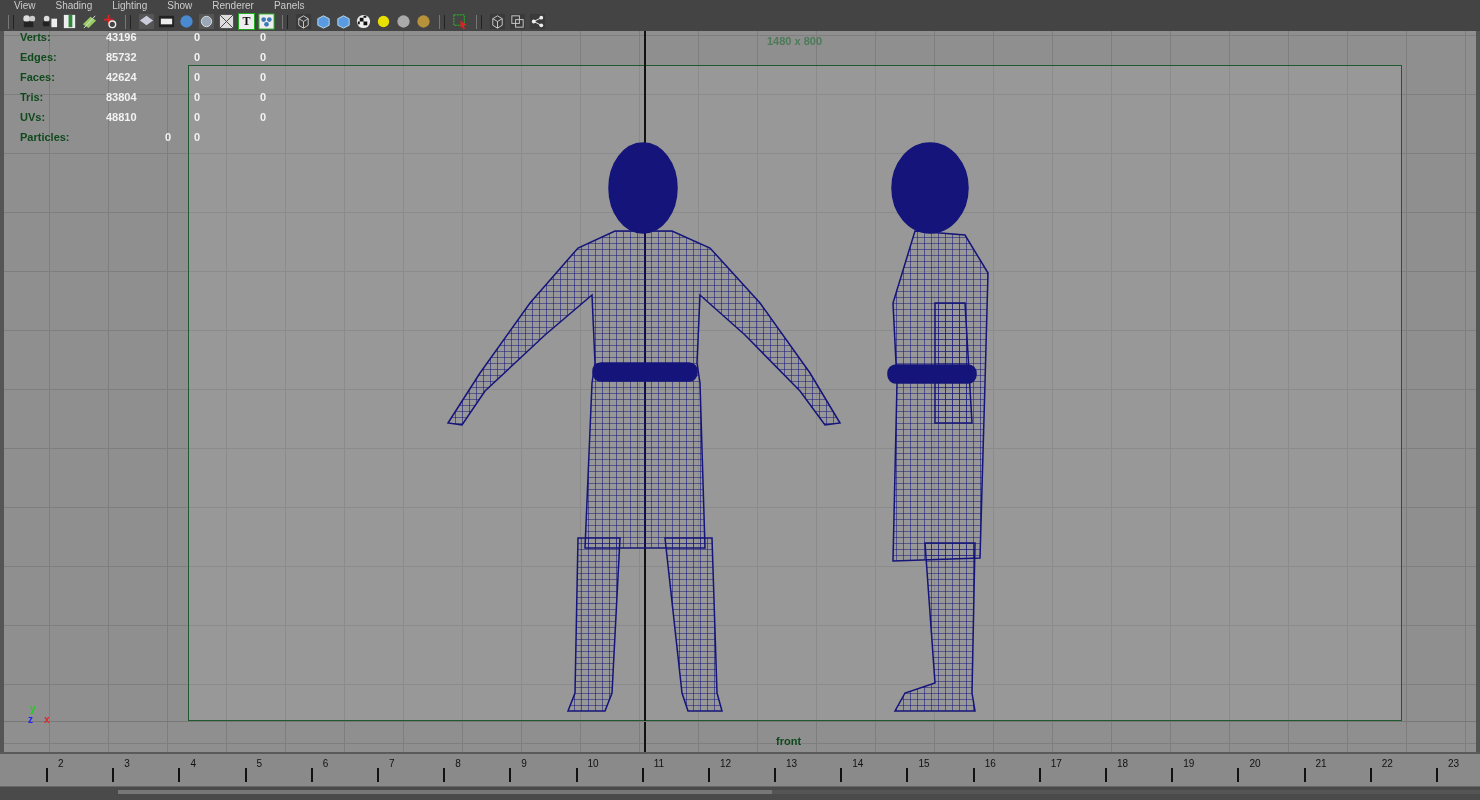  Describe the element at coordinates (593, 763) in the screenshot. I see `frame-number: 10` at that location.